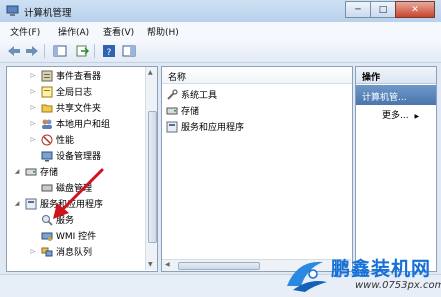 Image resolution: width=441 pixels, height=297 pixels. I want to click on back-button, so click(14, 51).